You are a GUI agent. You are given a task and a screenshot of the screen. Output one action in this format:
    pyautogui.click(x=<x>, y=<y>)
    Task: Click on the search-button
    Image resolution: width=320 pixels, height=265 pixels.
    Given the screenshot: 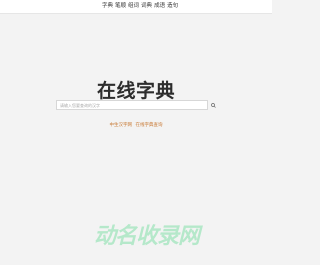 What is the action you would take?
    pyautogui.click(x=213, y=105)
    